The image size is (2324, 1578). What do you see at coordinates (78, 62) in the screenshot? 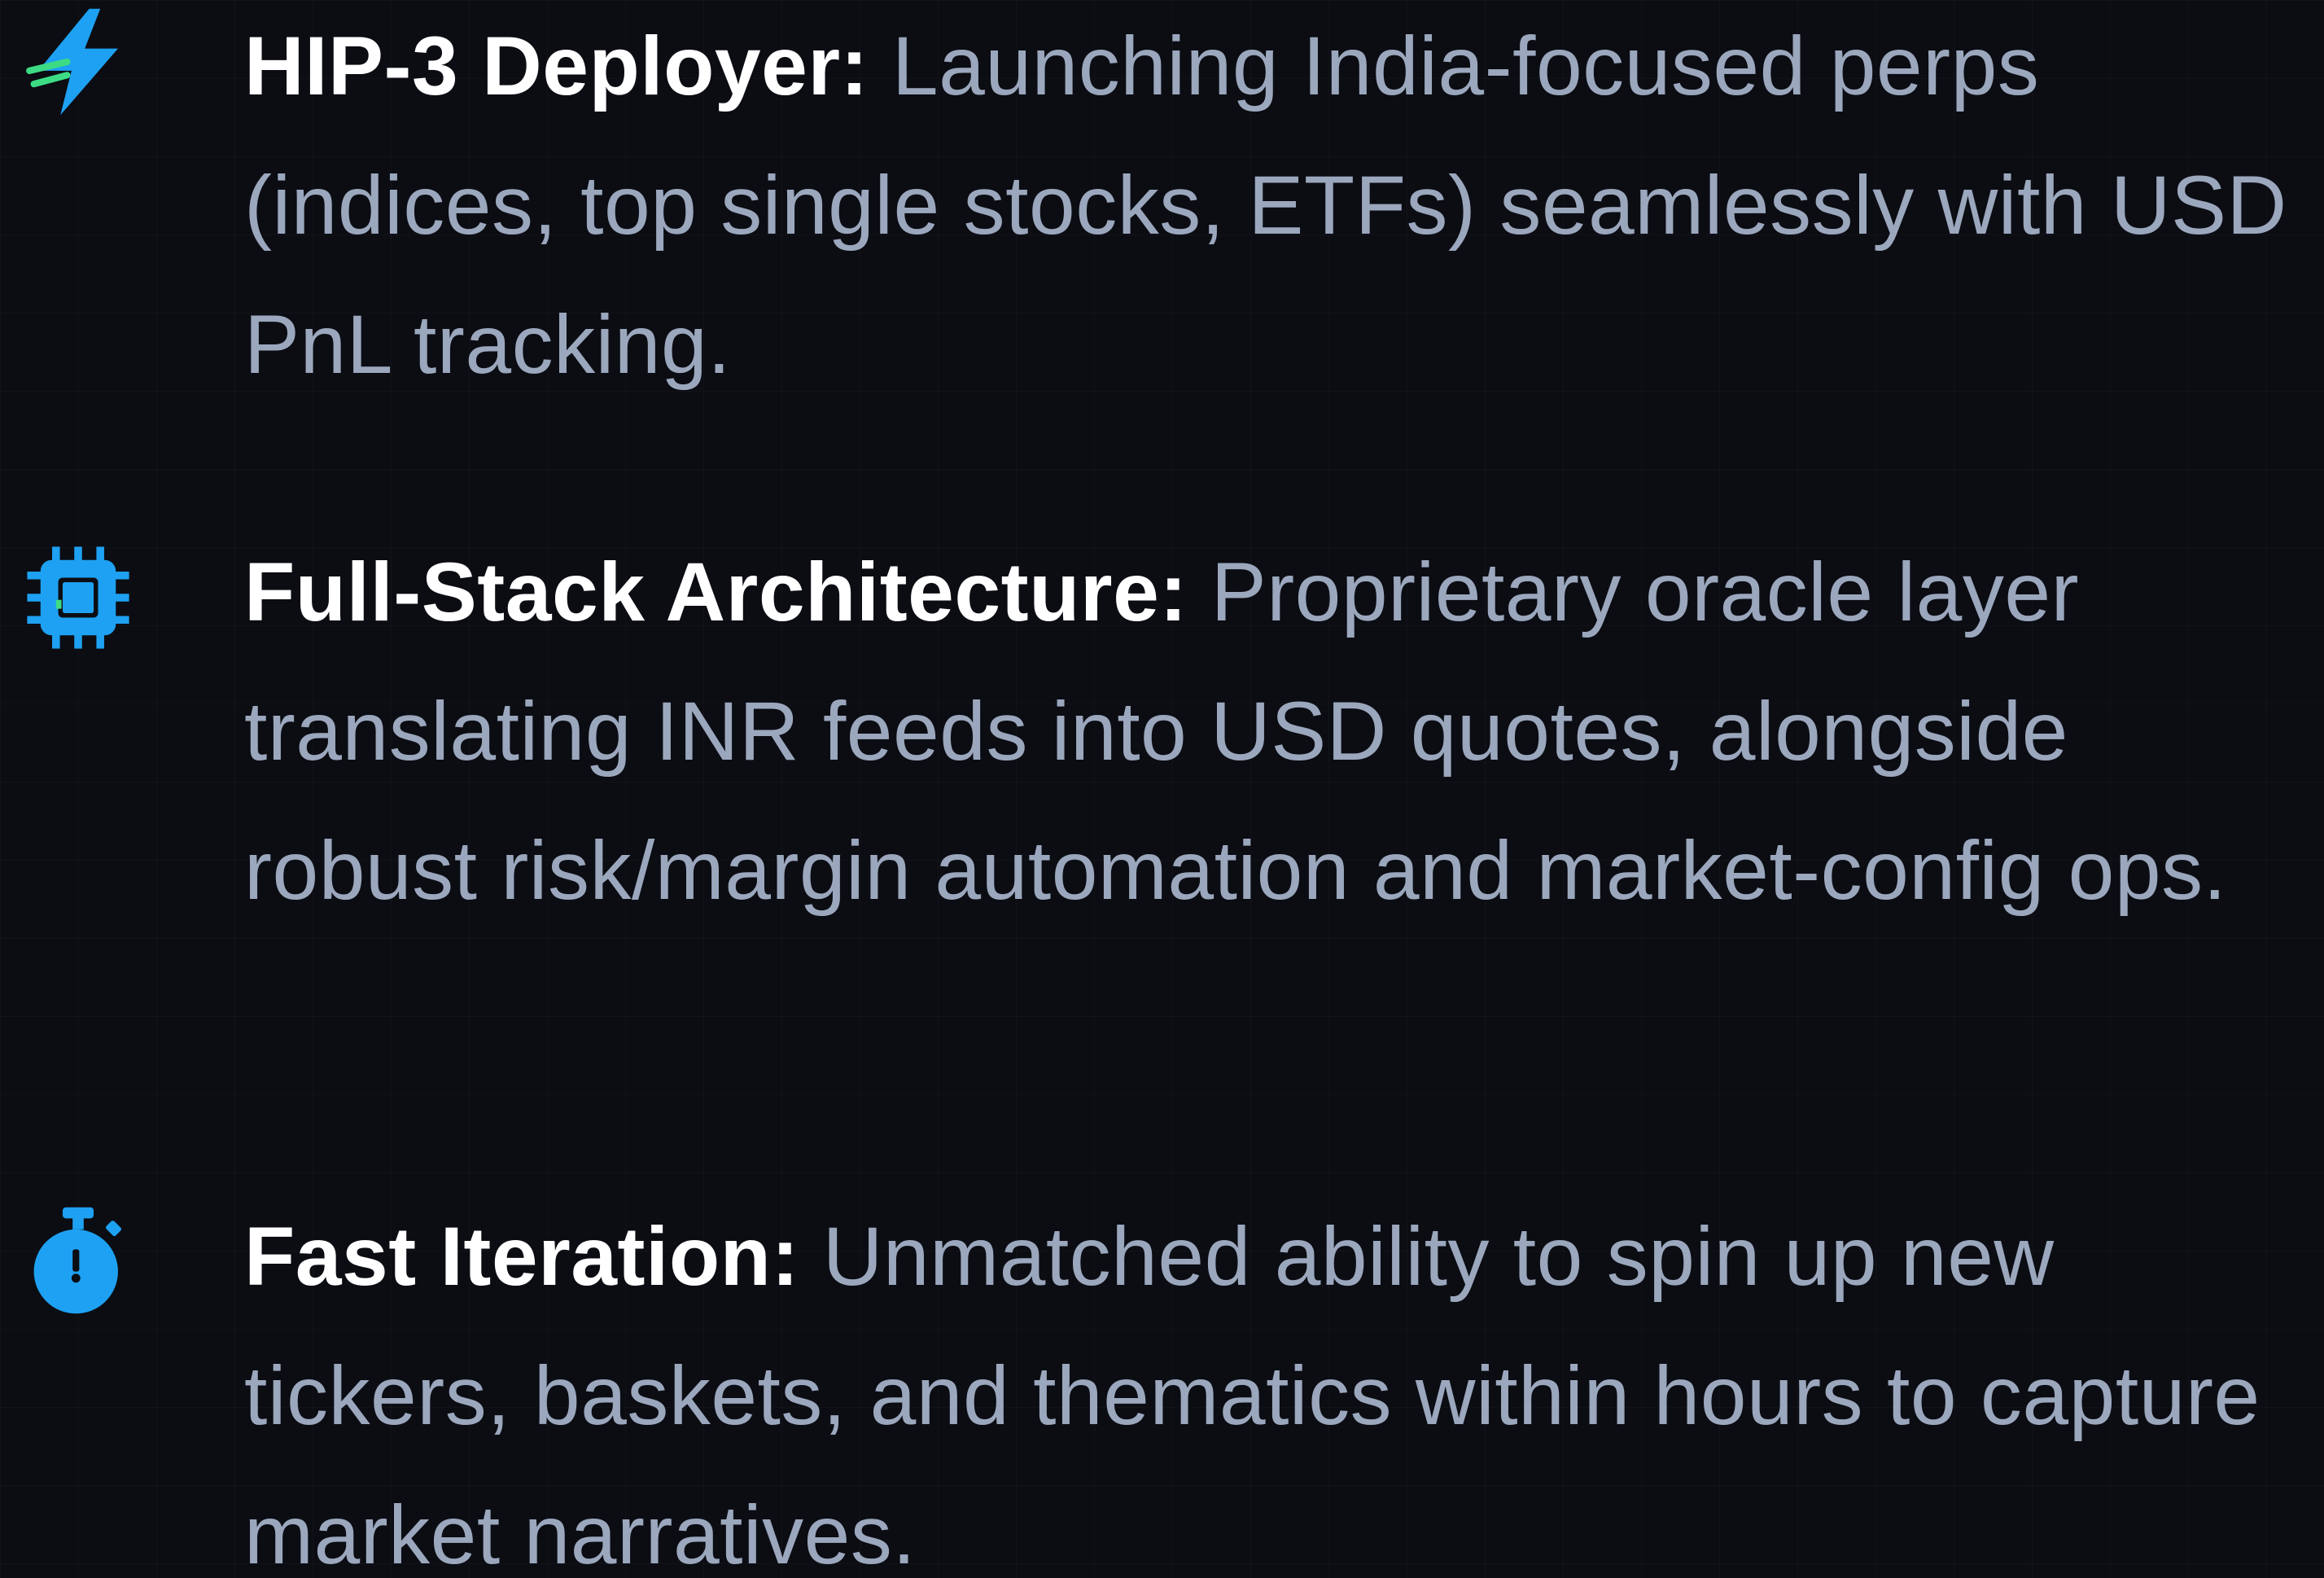
I see `lightning-bolt-icon` at bounding box center [78, 62].